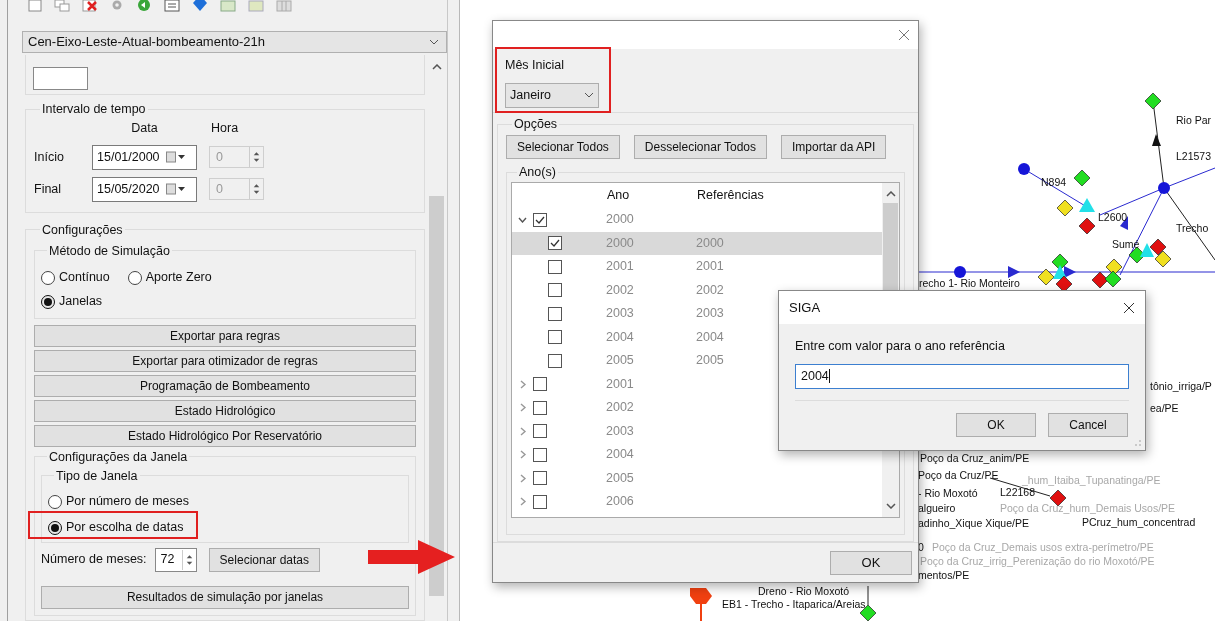 Image resolution: width=1215 pixels, height=621 pixels. What do you see at coordinates (871, 562) in the screenshot?
I see `ok-button: OK` at bounding box center [871, 562].